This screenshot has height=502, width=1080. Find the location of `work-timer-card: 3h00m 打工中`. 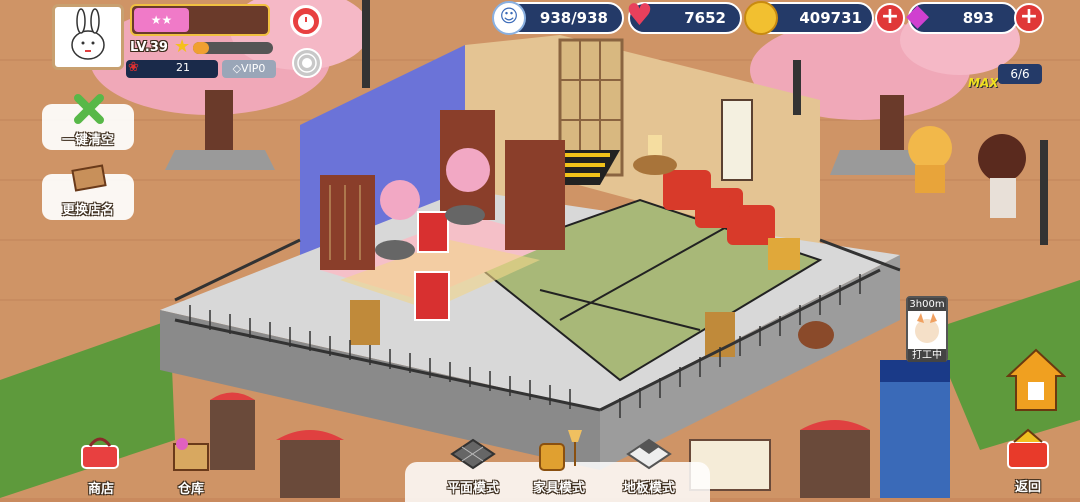

work-timer-card: 3h00m 打工中 is located at coordinates (927, 329).